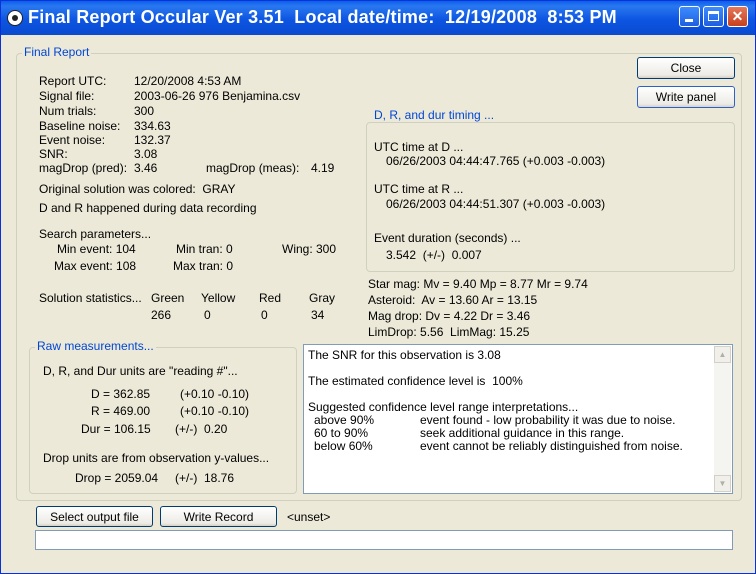 This screenshot has width=756, height=574. What do you see at coordinates (318, 315) in the screenshot?
I see `stat-value-gray: 34` at bounding box center [318, 315].